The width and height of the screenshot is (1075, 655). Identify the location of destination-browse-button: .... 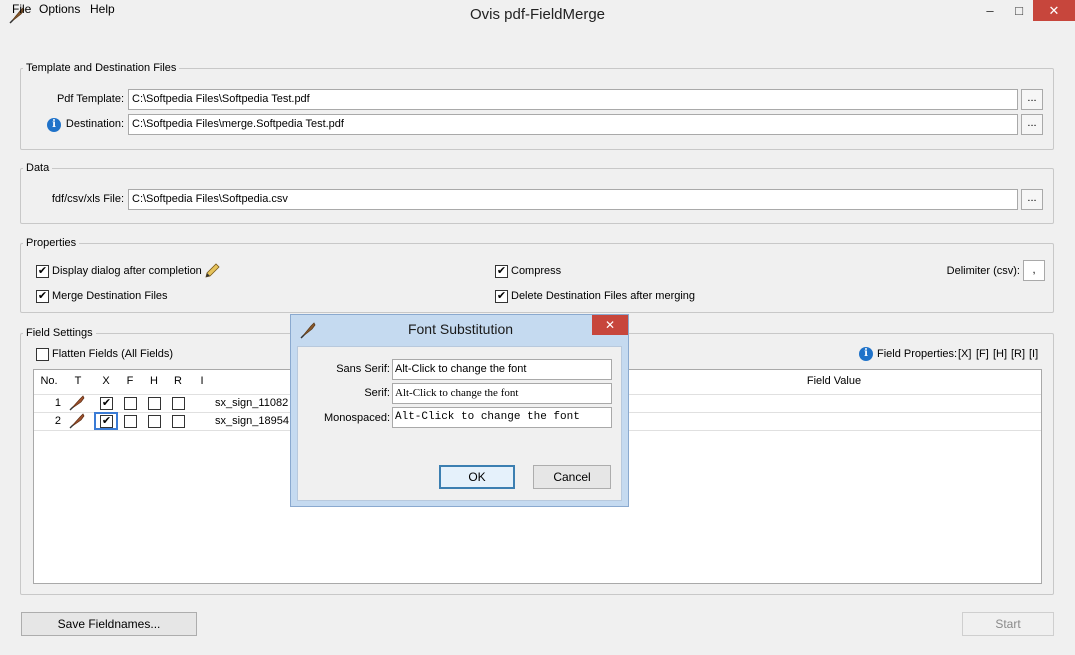
(1032, 124).